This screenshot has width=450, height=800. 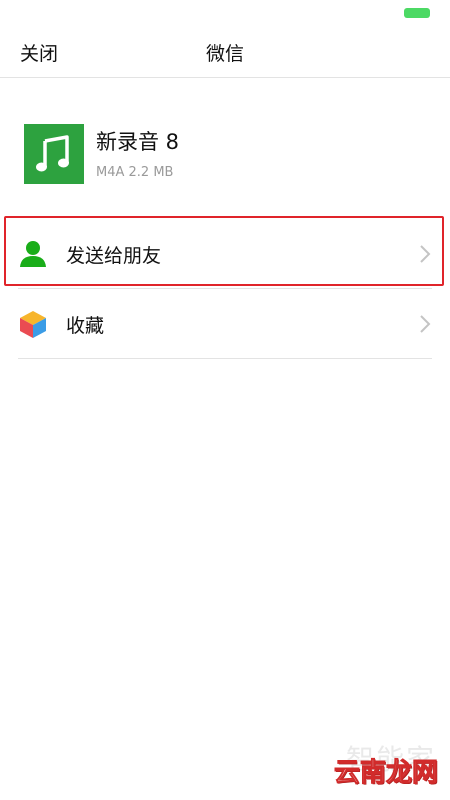 What do you see at coordinates (33, 324) in the screenshot?
I see `cube-icon` at bounding box center [33, 324].